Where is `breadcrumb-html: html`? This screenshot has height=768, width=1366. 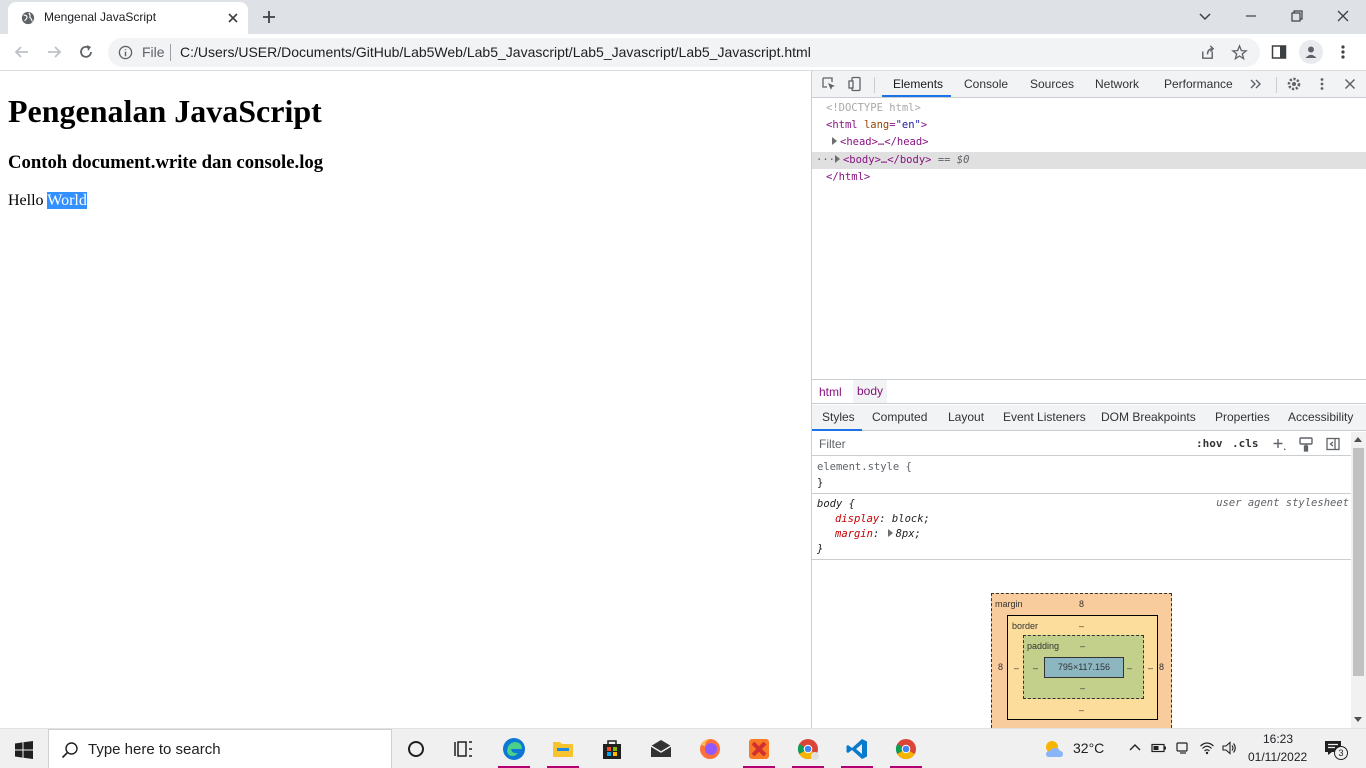 breadcrumb-html: html is located at coordinates (830, 392).